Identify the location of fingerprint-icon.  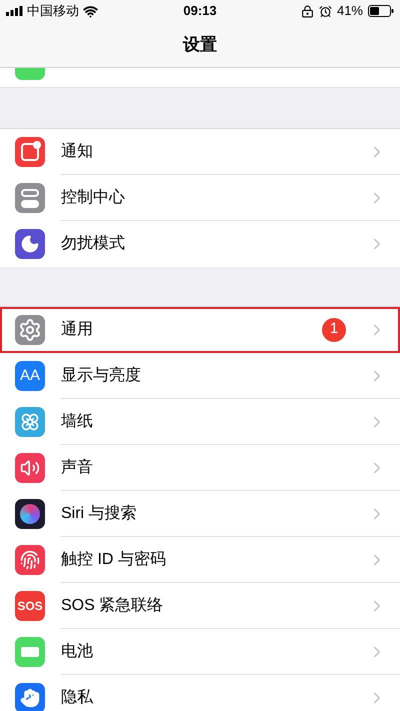
(30, 560).